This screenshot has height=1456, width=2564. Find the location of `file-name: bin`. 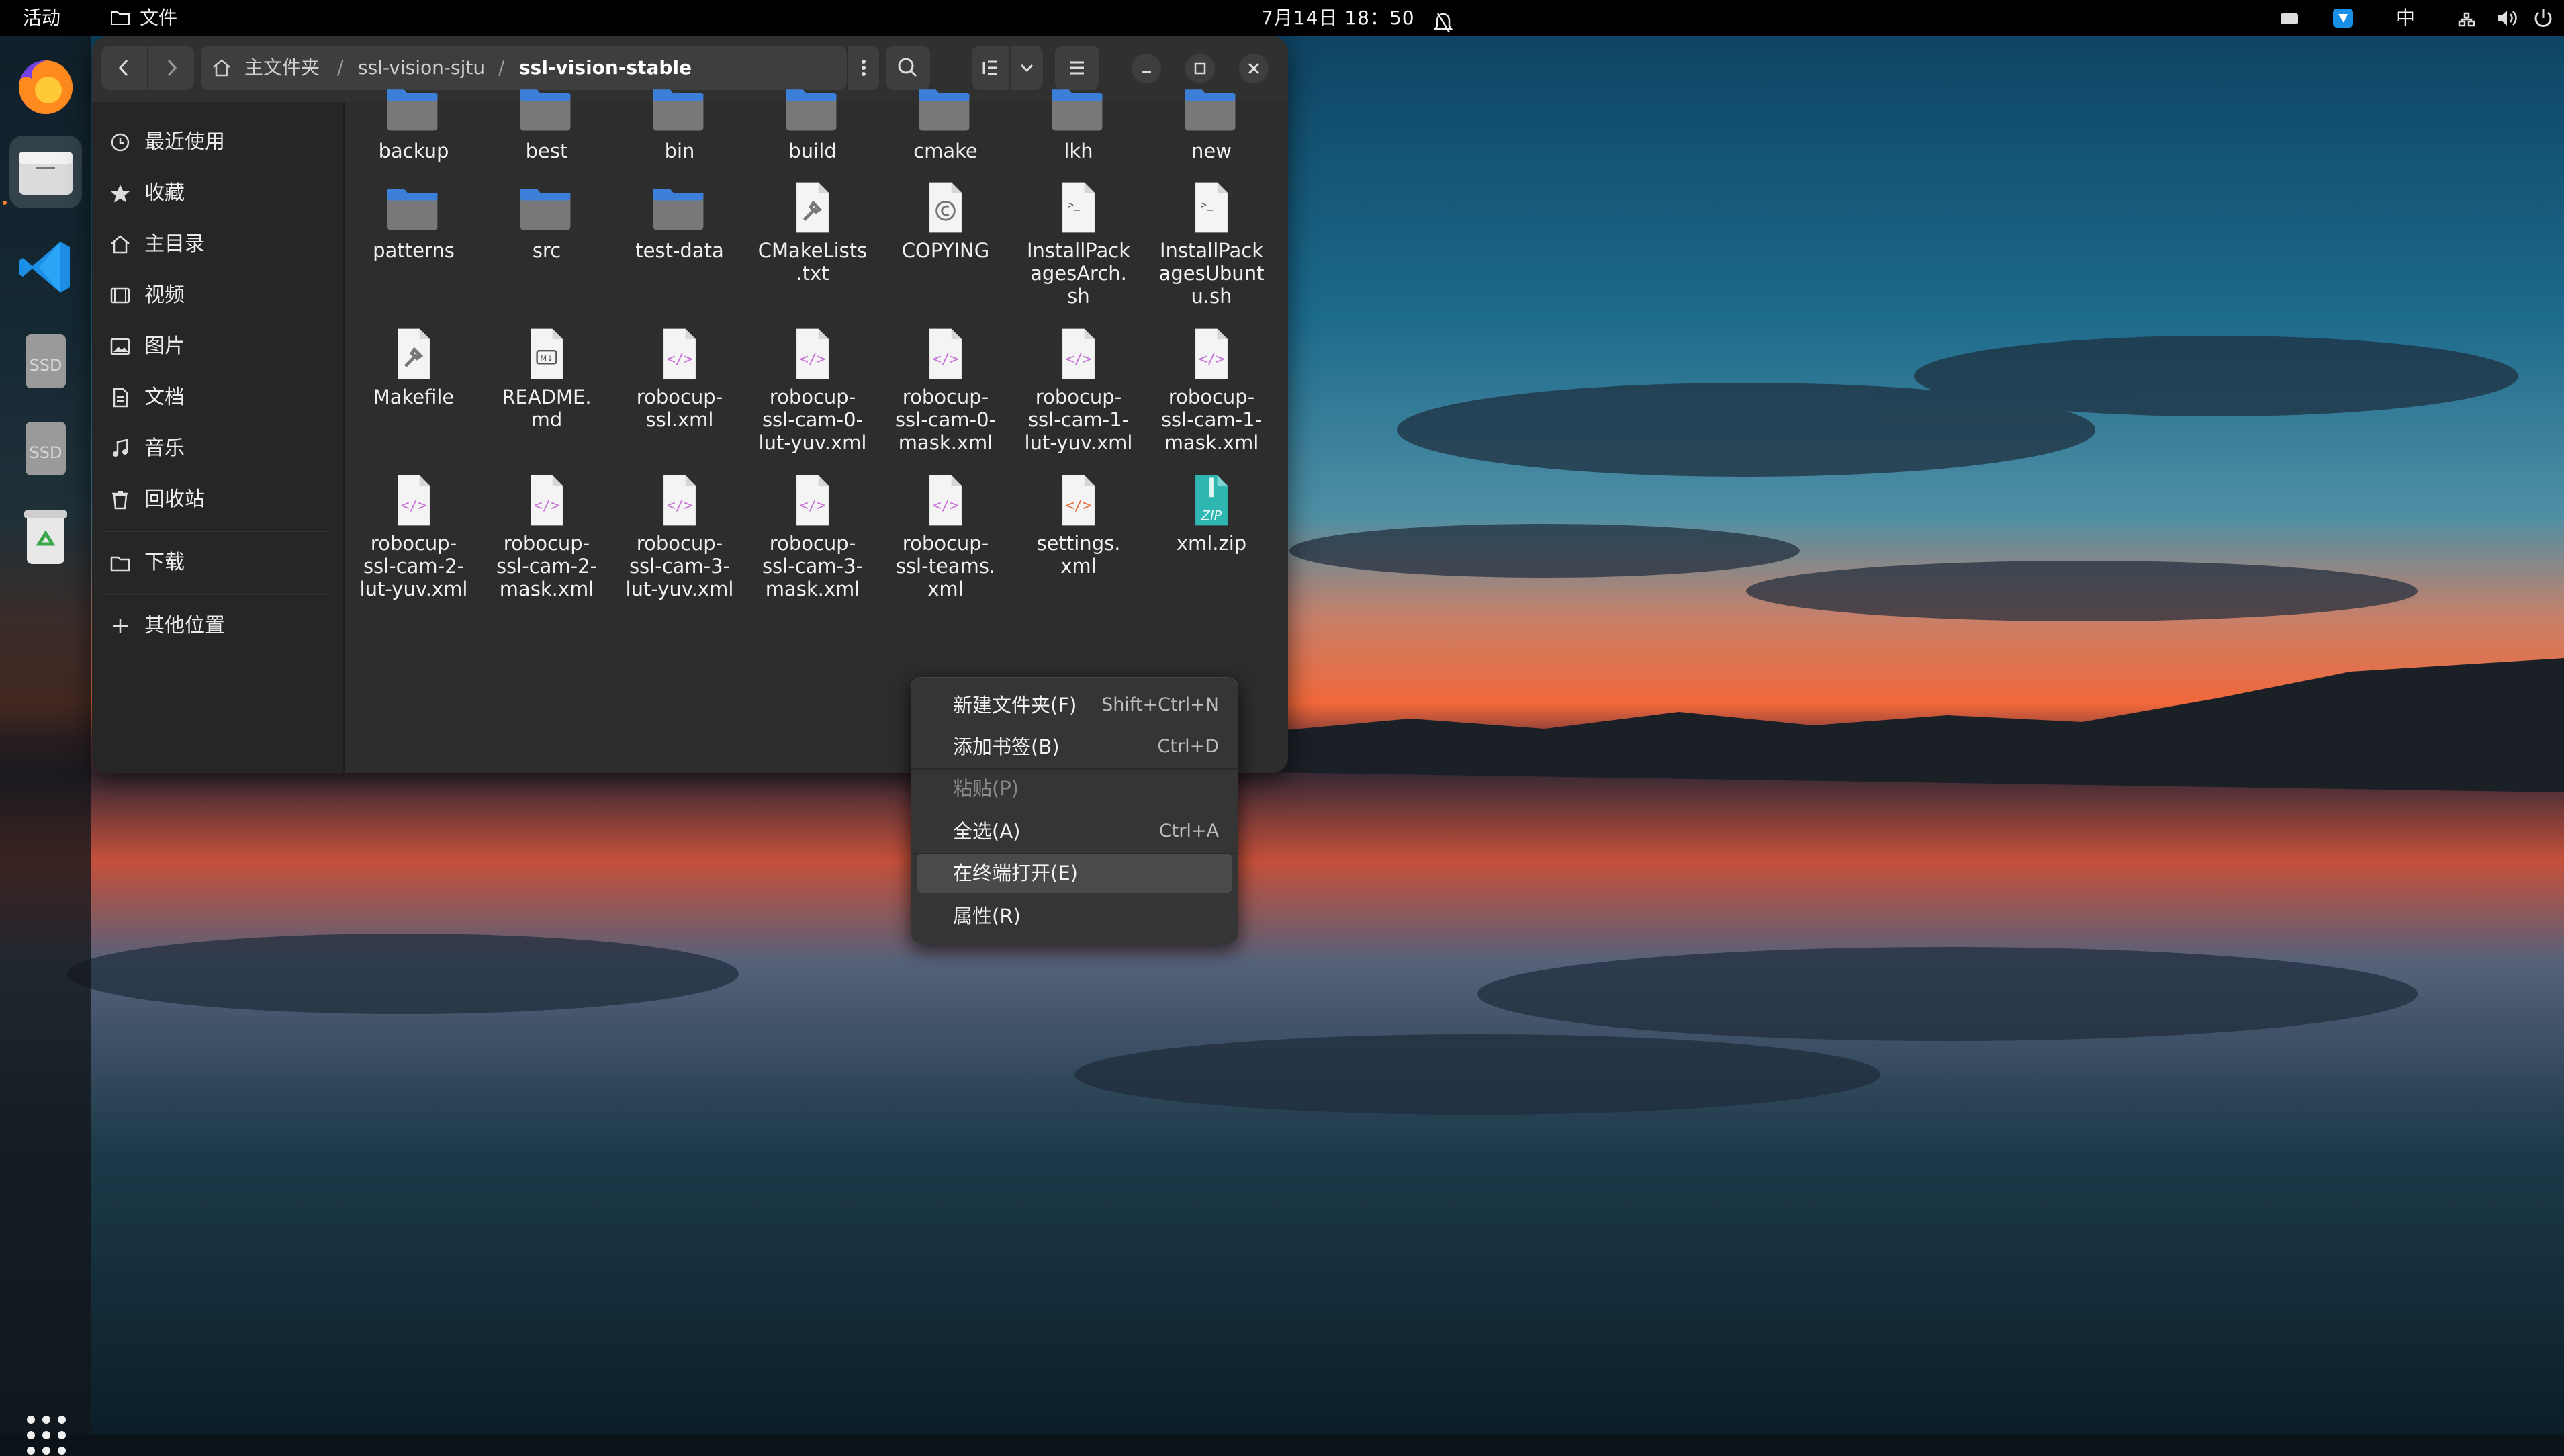

file-name: bin is located at coordinates (679, 151).